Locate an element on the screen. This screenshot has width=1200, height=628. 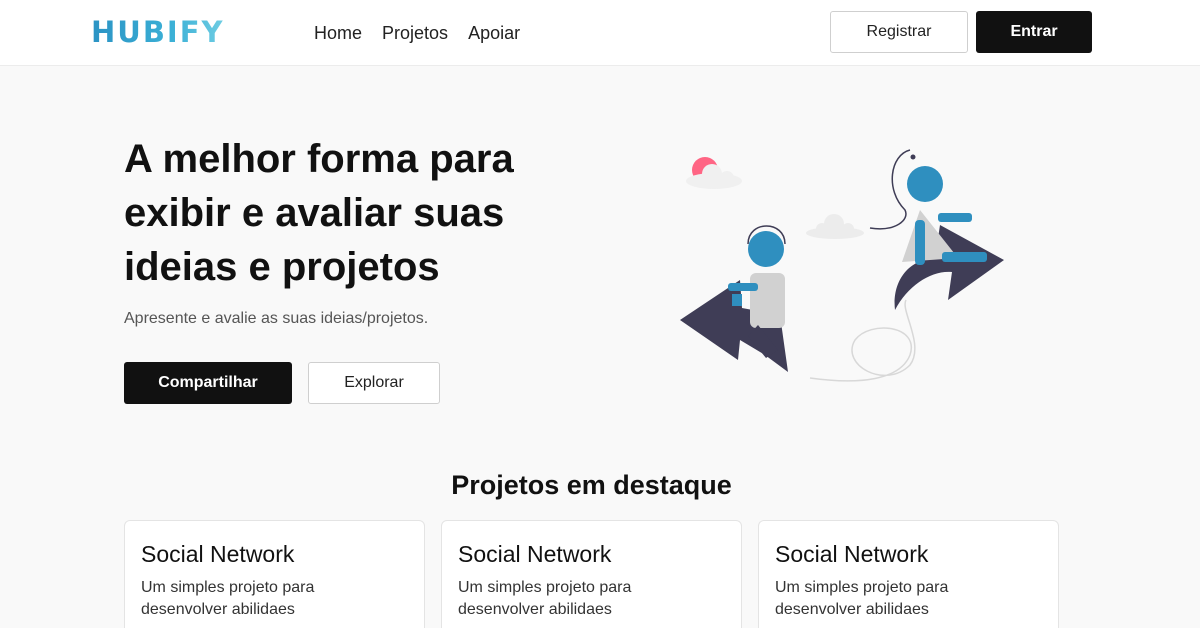
sun-cloud-decoration is located at coordinates (714, 173).